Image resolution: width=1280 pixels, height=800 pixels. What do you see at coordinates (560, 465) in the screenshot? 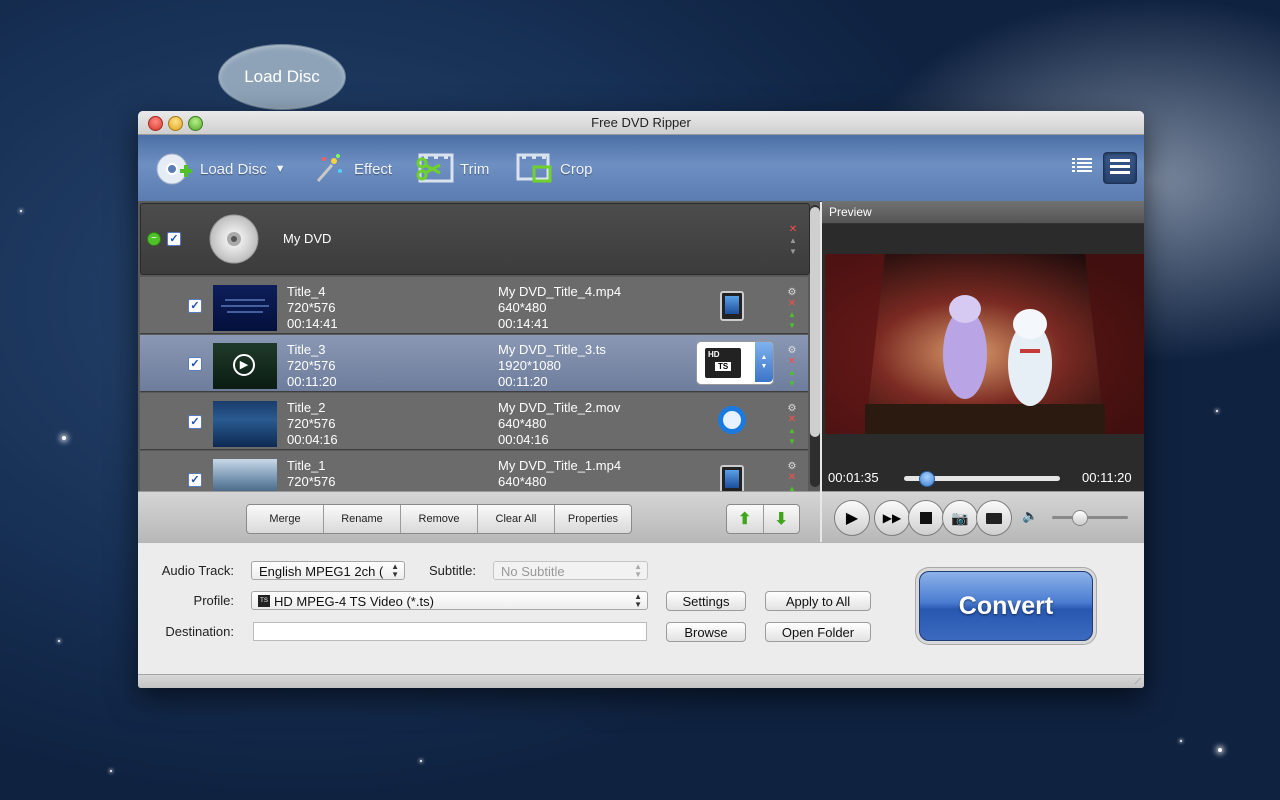
I see `output-name: My DVD_Title_1.mp4` at bounding box center [560, 465].